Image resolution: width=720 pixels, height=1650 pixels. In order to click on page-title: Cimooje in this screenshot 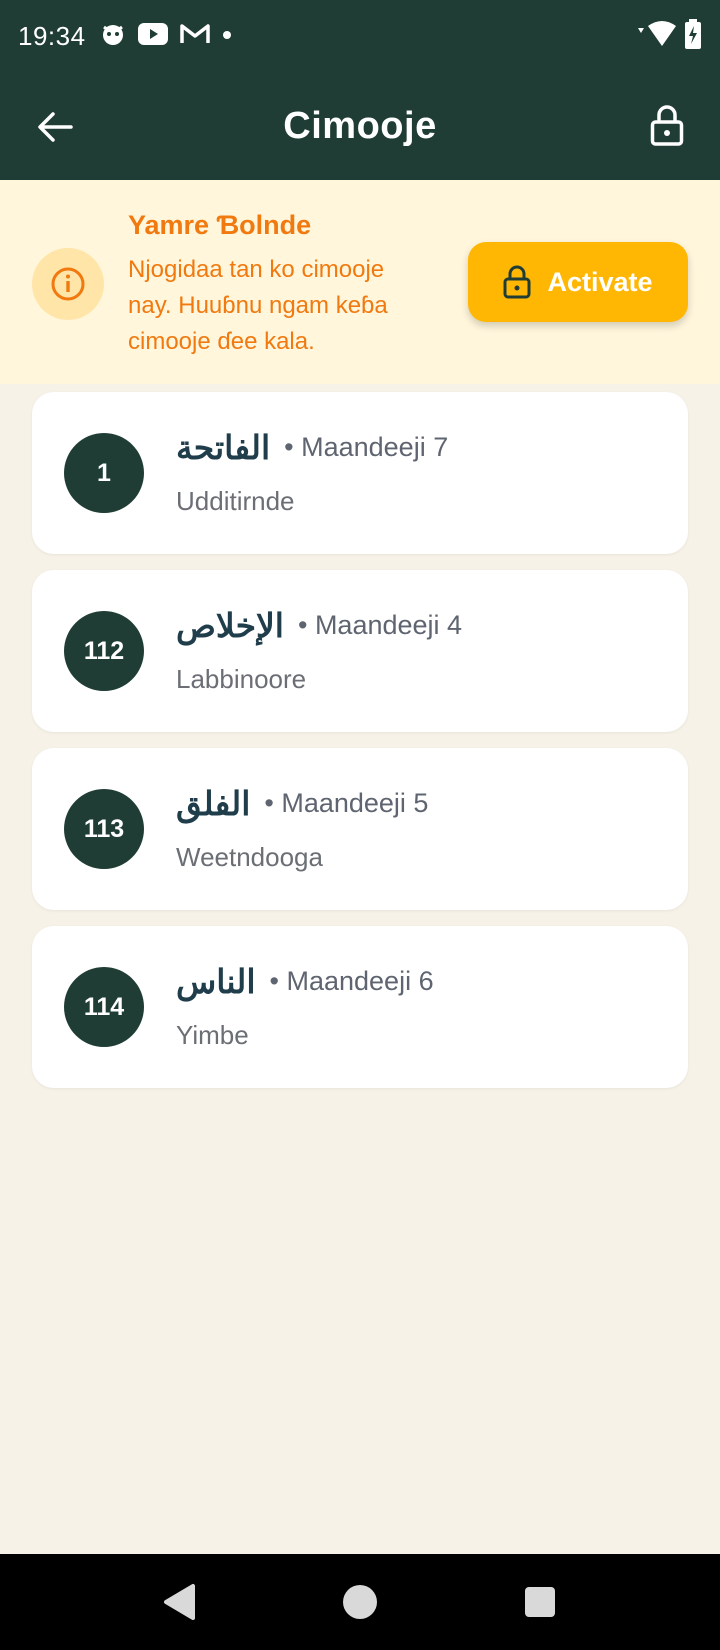, I will do `click(360, 125)`.